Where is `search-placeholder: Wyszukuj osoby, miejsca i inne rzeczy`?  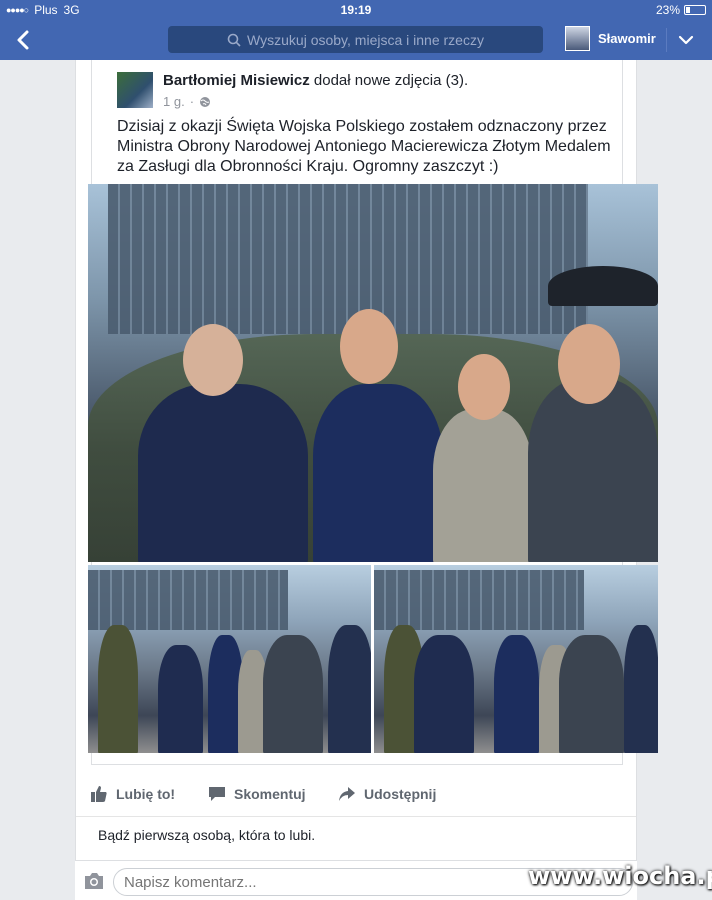 search-placeholder: Wyszukuj osoby, miejsca i inne rzeczy is located at coordinates (365, 39).